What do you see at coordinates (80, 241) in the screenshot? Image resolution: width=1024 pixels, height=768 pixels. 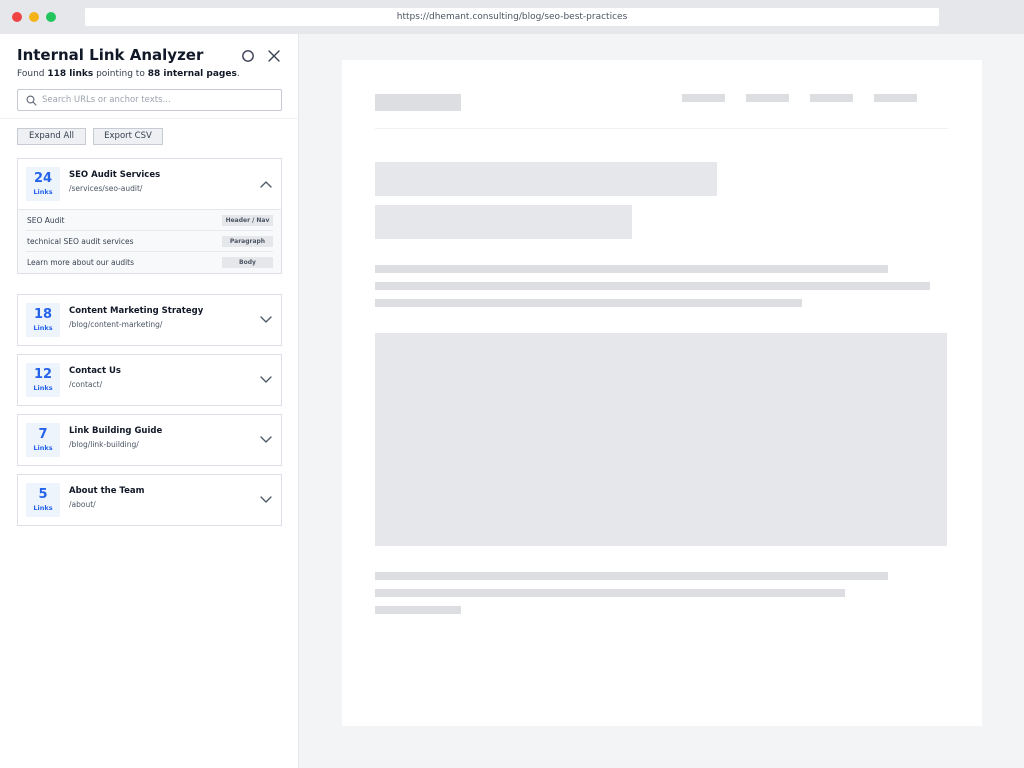 I see `anchor-text: technical SEO audit services` at bounding box center [80, 241].